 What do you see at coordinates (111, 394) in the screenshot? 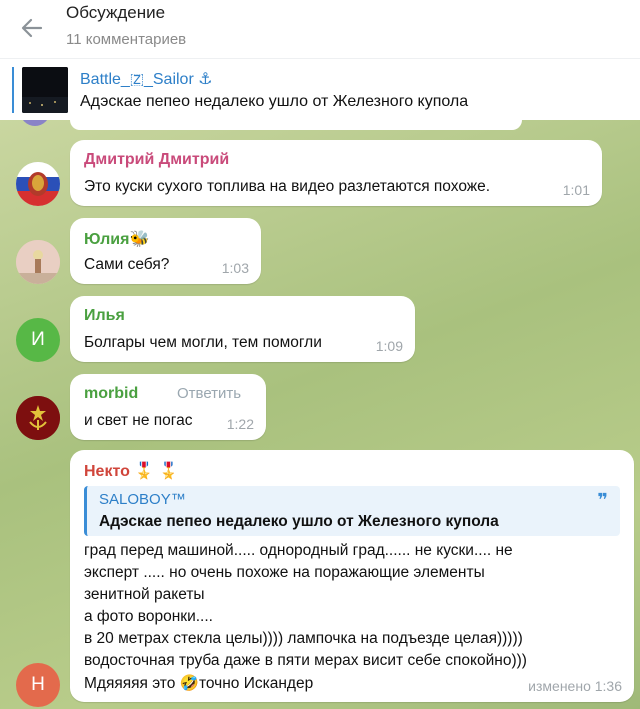
I see `message-author: morbid` at bounding box center [111, 394].